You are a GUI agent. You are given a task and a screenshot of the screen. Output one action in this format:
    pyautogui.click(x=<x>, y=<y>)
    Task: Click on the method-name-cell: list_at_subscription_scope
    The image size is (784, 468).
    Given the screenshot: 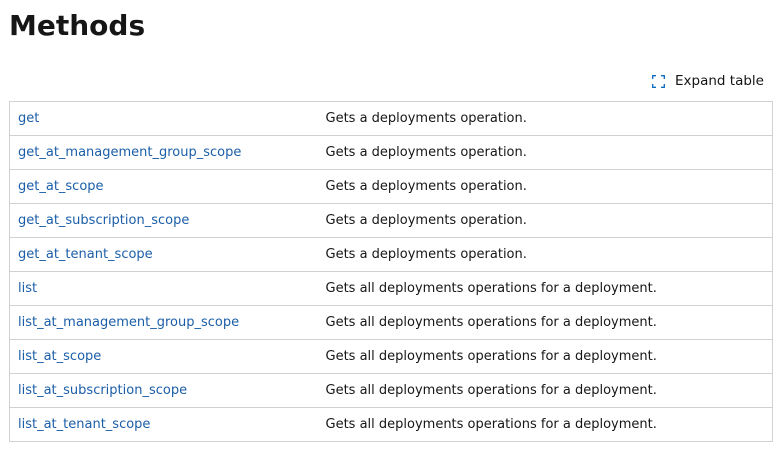 What is the action you would take?
    pyautogui.click(x=163, y=390)
    